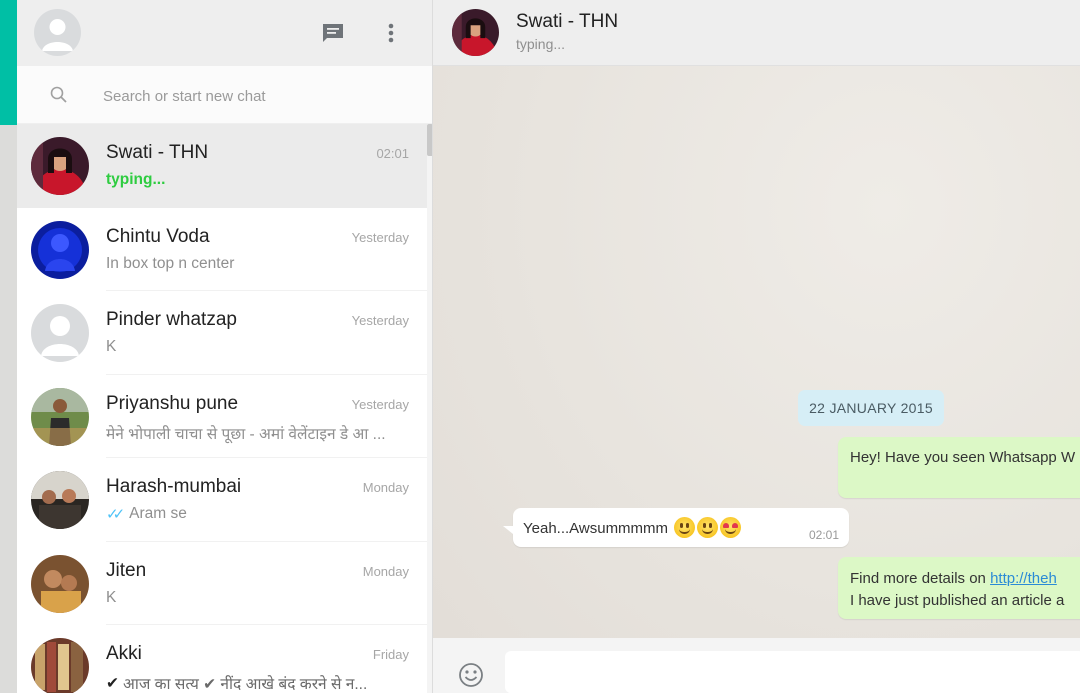 Image resolution: width=1080 pixels, height=693 pixels. What do you see at coordinates (222, 500) in the screenshot?
I see `chat-item-harash-mumbai: Harash-mumbai Monday ✓✓ Aram se` at bounding box center [222, 500].